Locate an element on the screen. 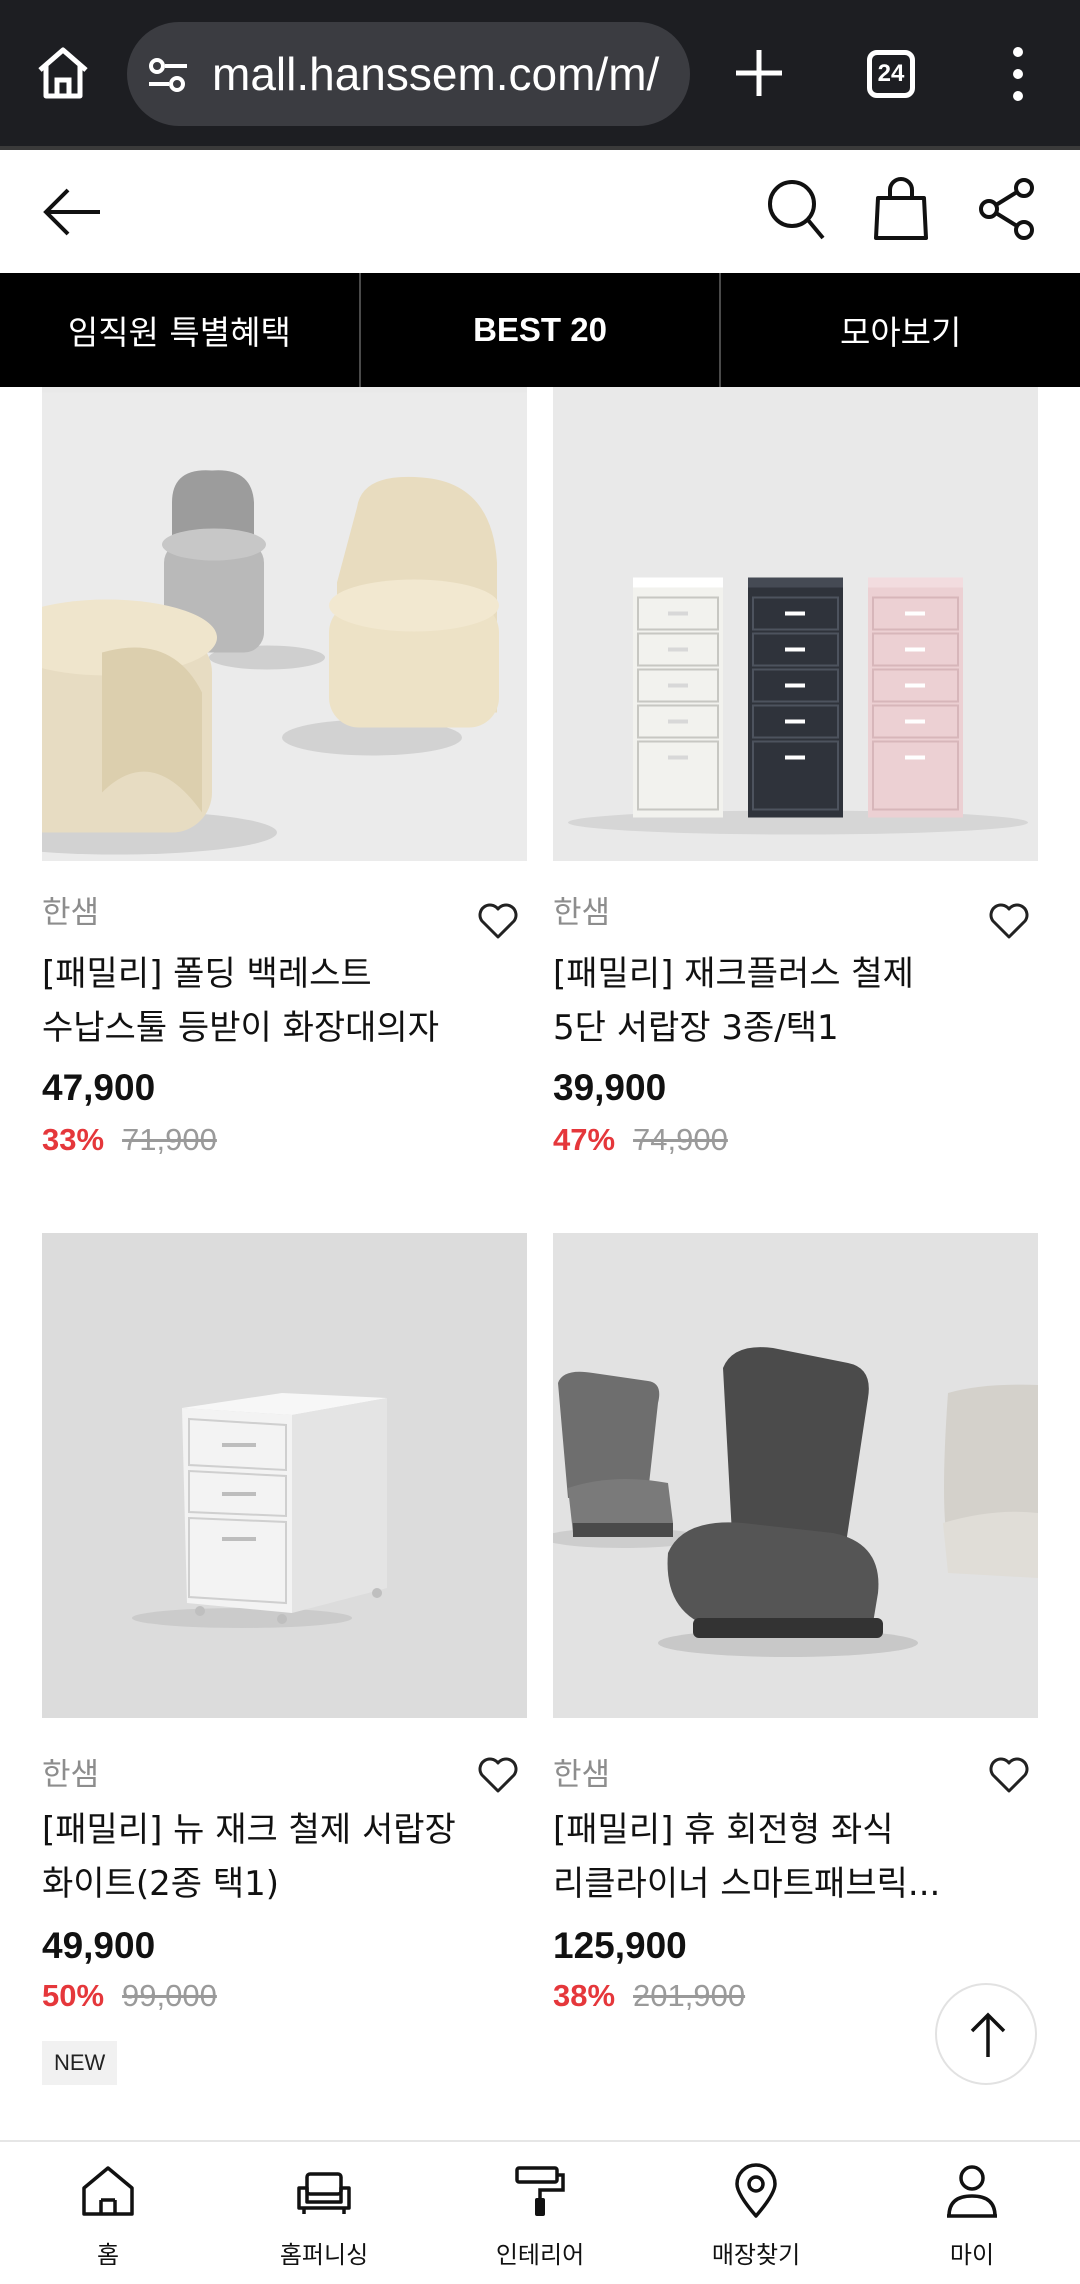 This screenshot has width=1080, height=2284. discount-row: 38% 201,900 is located at coordinates (649, 1996).